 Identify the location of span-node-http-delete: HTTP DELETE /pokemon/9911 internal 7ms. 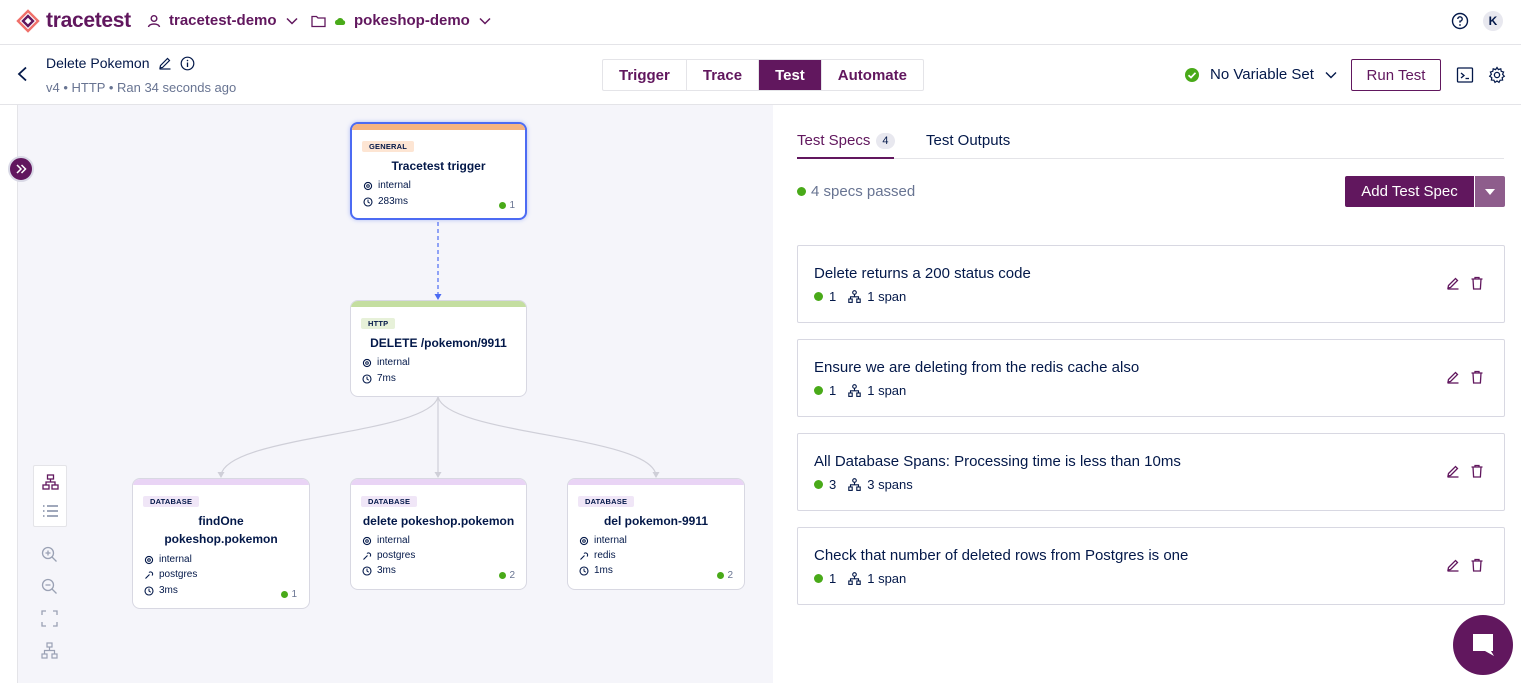
(438, 348).